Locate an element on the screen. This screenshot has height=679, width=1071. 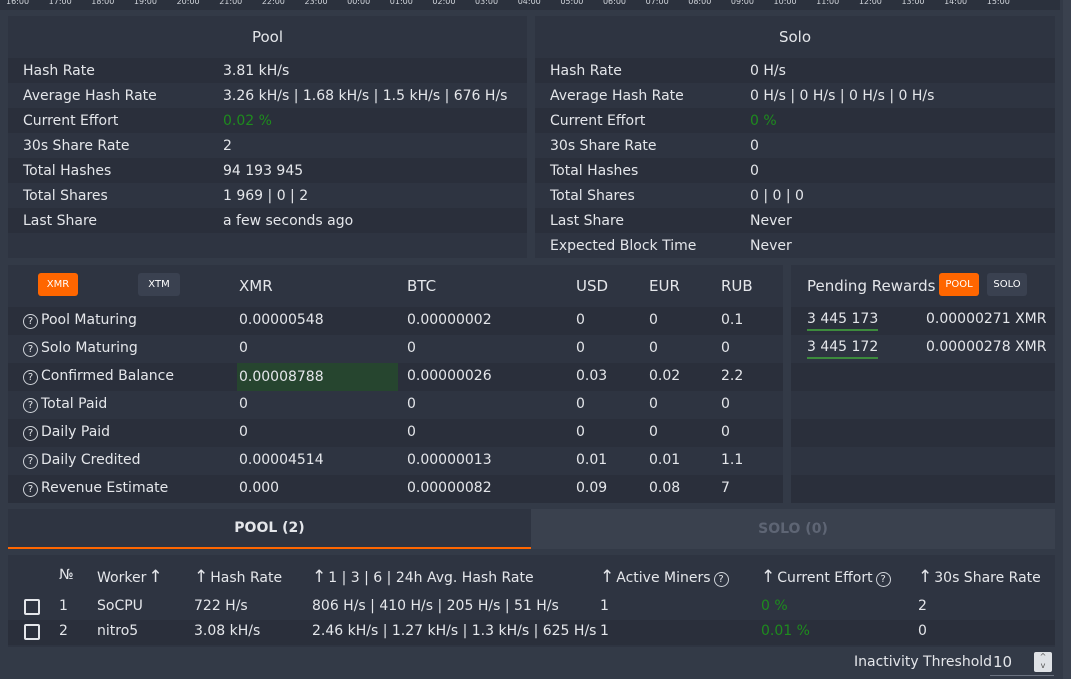
coin-xmr-button: XMR is located at coordinates (58, 284).